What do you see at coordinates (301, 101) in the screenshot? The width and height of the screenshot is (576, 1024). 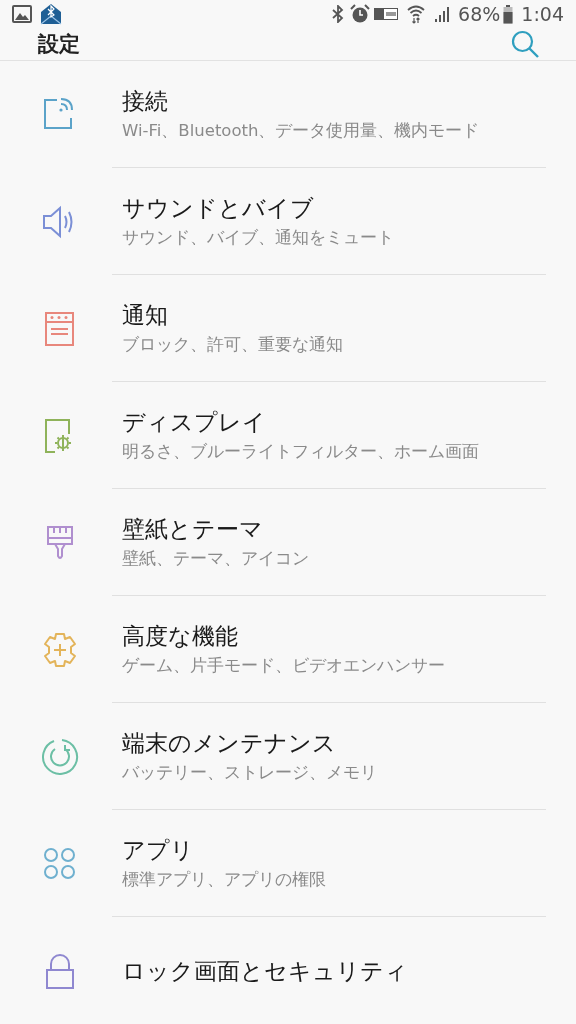 I see `setting-title: 接続` at bounding box center [301, 101].